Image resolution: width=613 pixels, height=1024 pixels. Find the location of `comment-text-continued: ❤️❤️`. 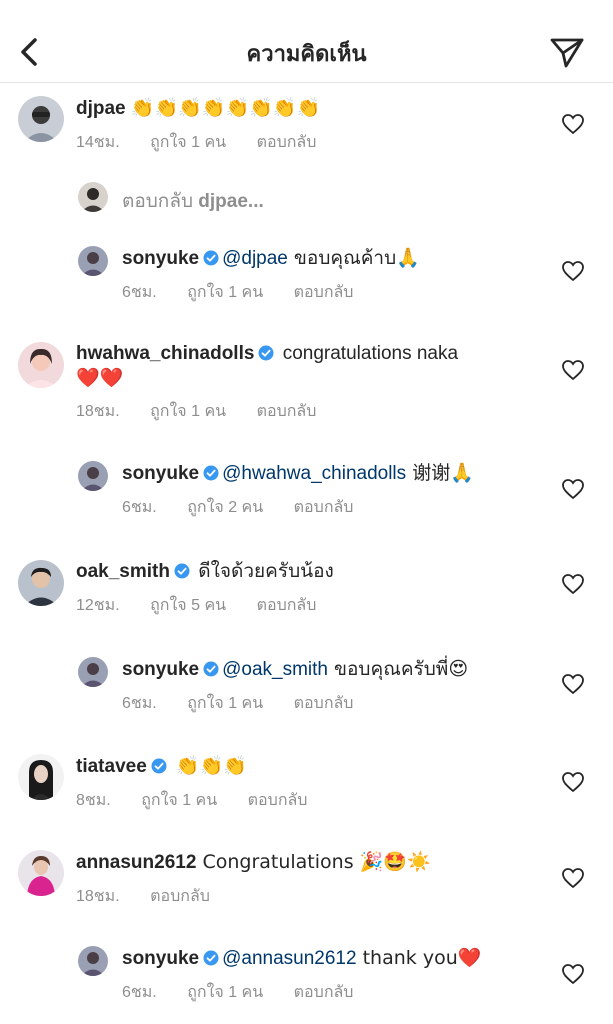

comment-text-continued: ❤️❤️ is located at coordinates (100, 378).